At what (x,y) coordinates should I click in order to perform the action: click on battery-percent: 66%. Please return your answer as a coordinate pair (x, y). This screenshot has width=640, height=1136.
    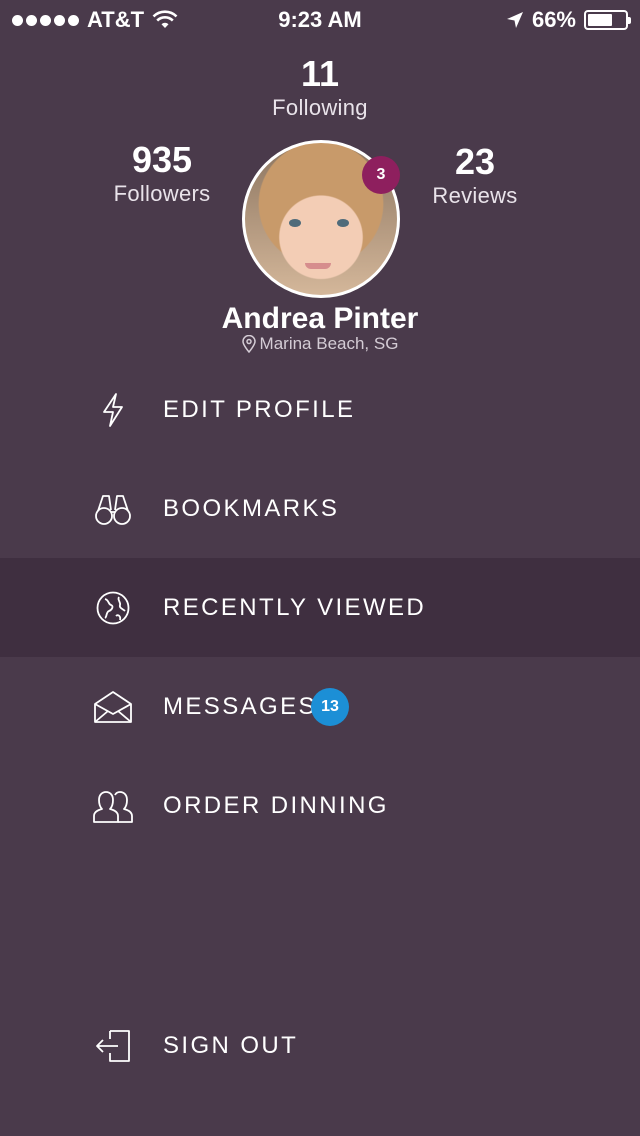
    Looking at the image, I should click on (553, 19).